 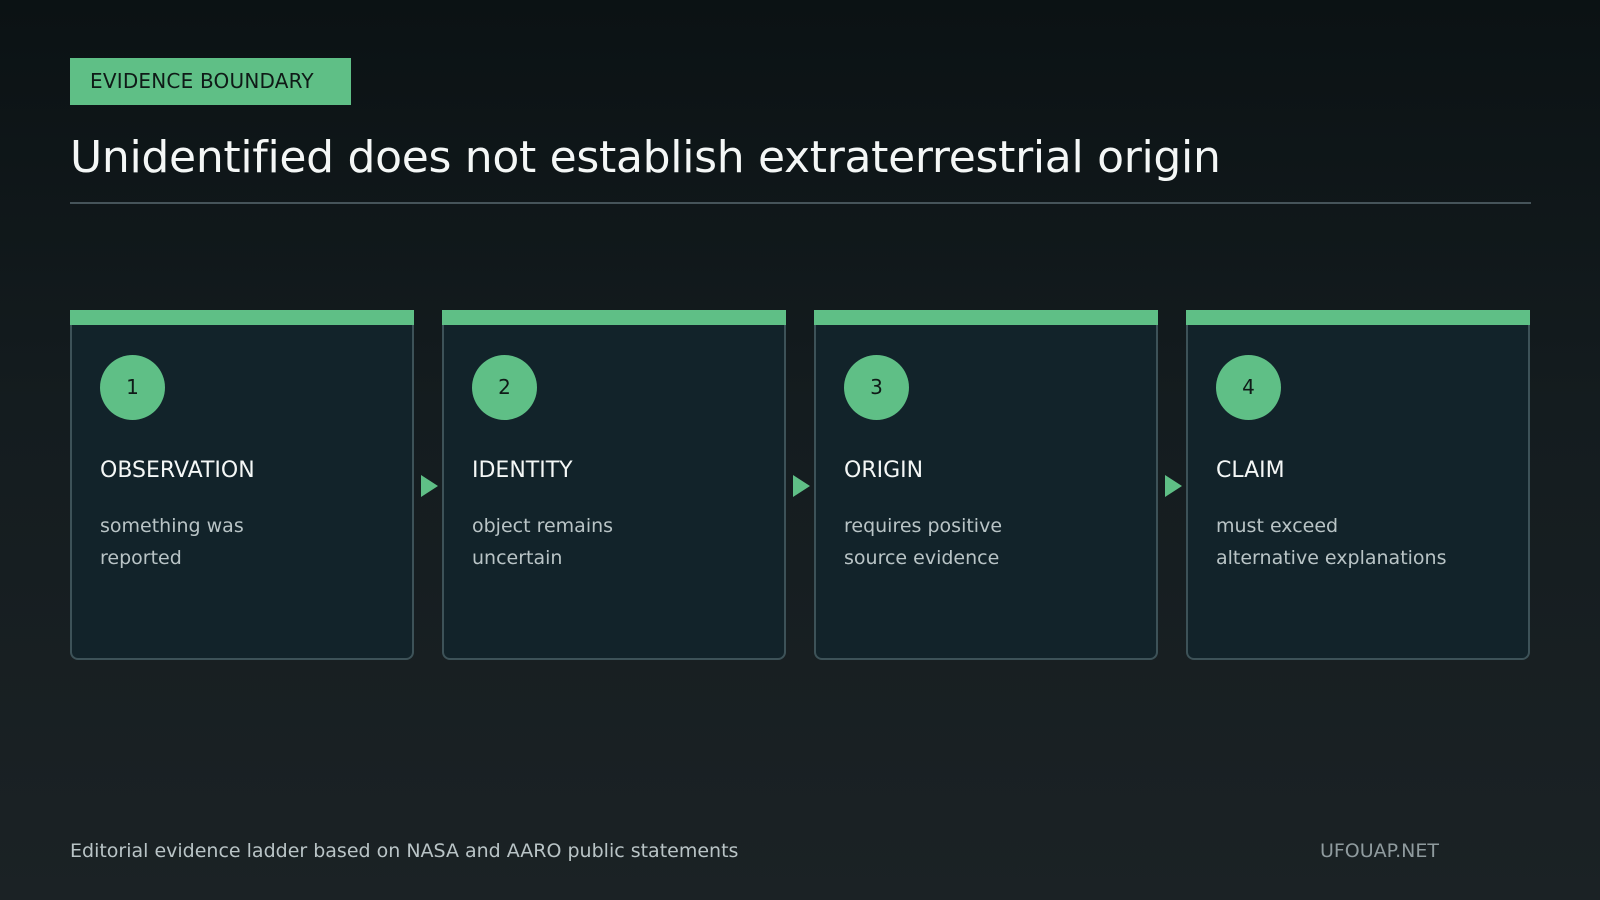 I want to click on step-card-identity: 2 IDENTITY object remains uncertain, so click(x=614, y=485).